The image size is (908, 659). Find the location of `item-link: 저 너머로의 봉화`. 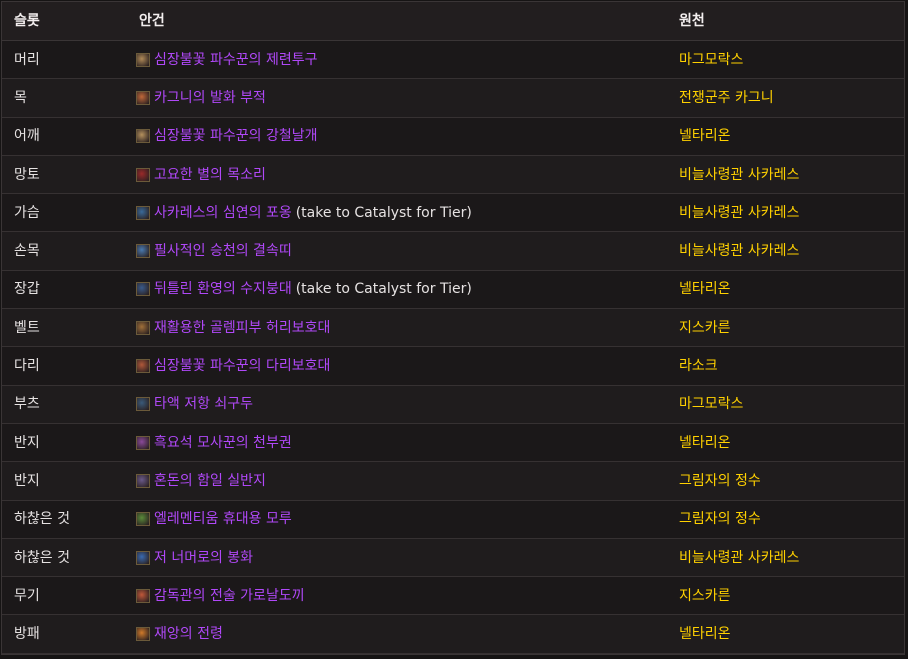

item-link: 저 너머로의 봉화 is located at coordinates (203, 558).